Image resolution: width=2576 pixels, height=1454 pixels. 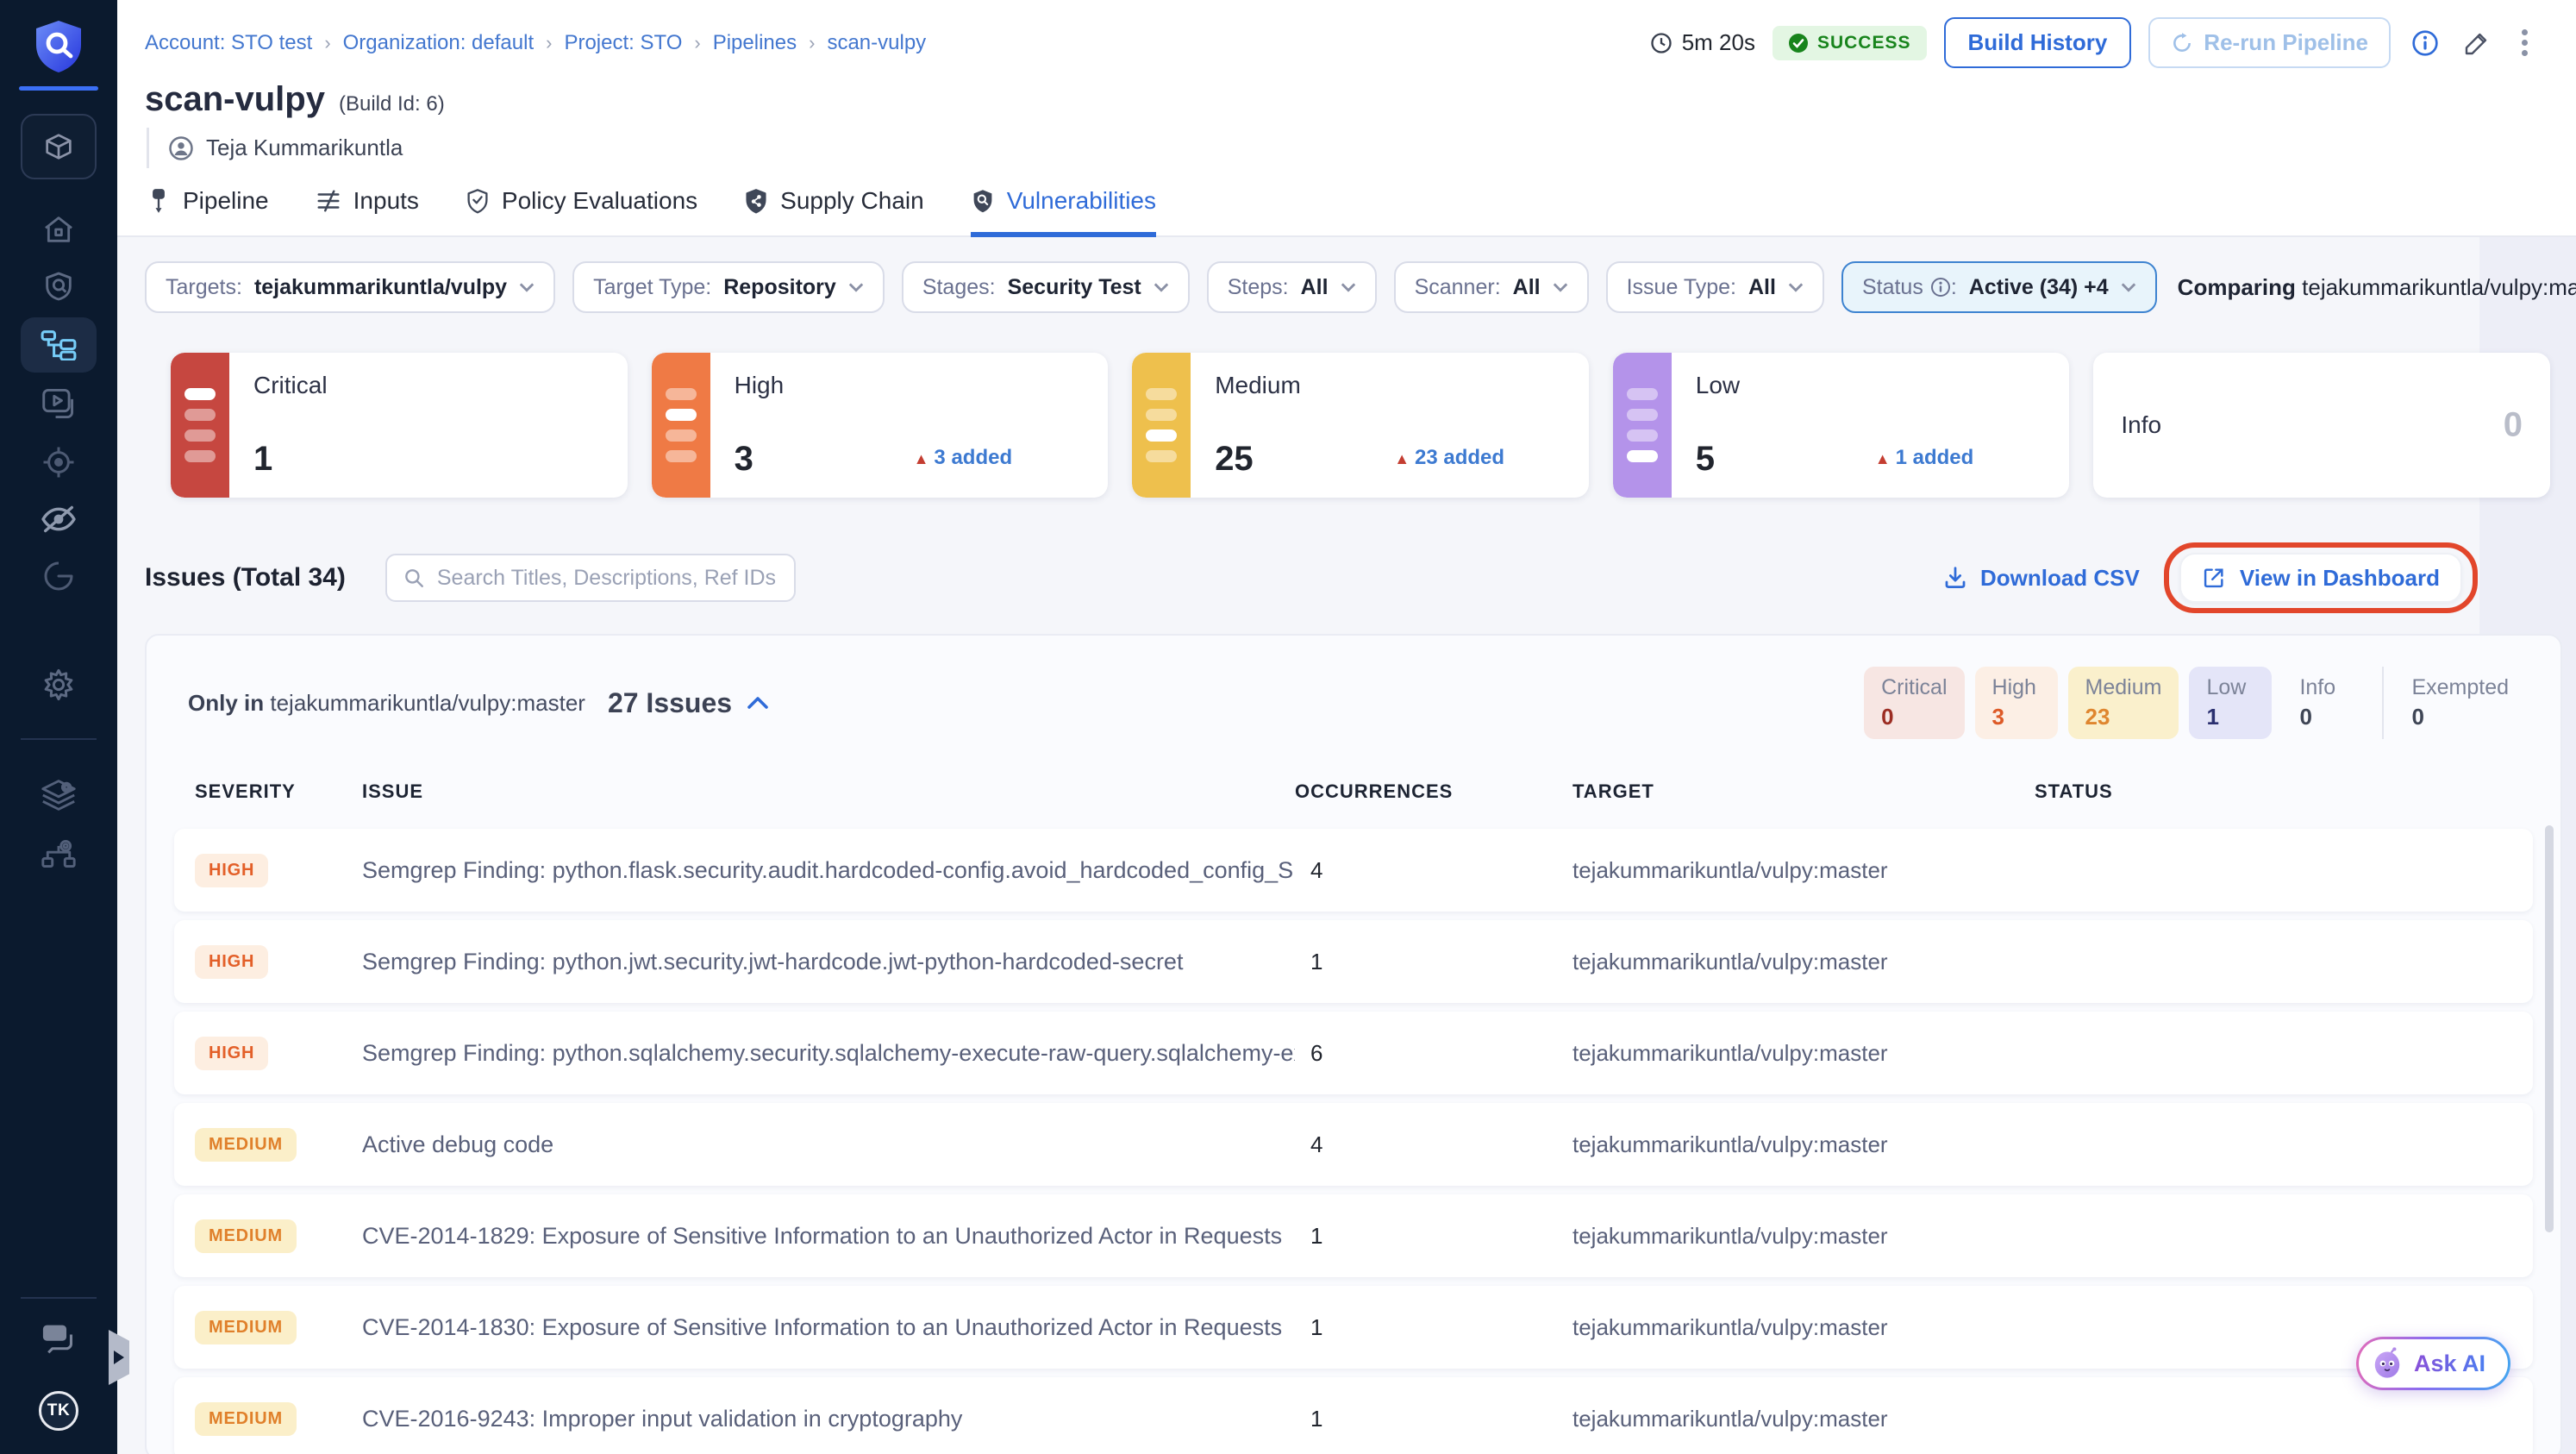 What do you see at coordinates (1798, 43) in the screenshot?
I see `check-circle-icon` at bounding box center [1798, 43].